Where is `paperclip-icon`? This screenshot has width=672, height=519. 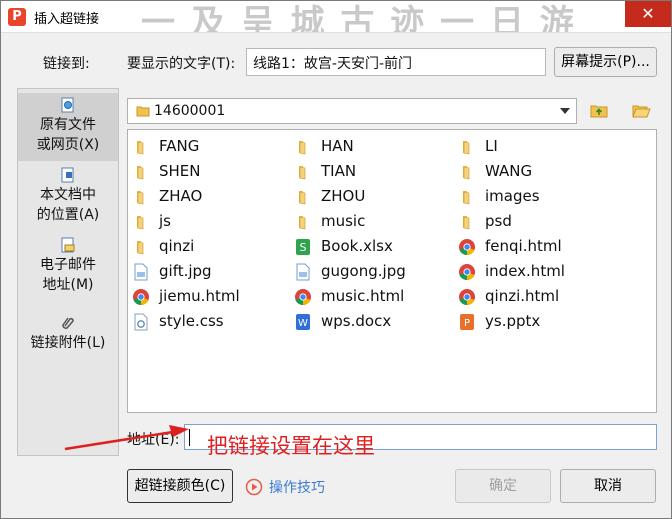
paperclip-icon is located at coordinates (68, 323).